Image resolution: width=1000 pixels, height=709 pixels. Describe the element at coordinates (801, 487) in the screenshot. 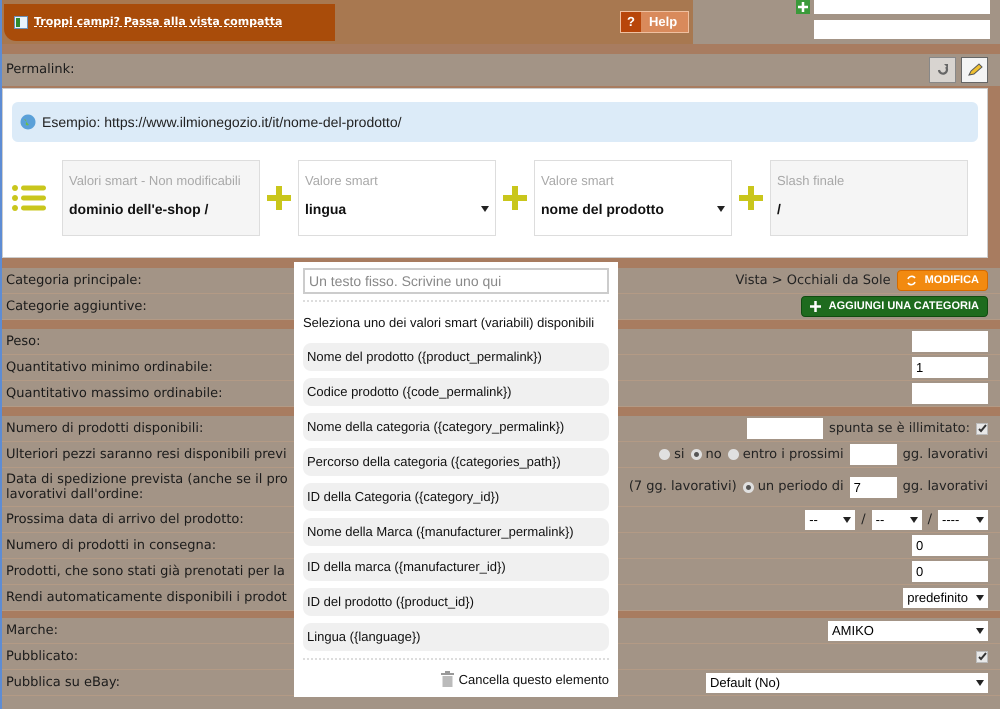

I see `radio-label: un periodo di` at that location.